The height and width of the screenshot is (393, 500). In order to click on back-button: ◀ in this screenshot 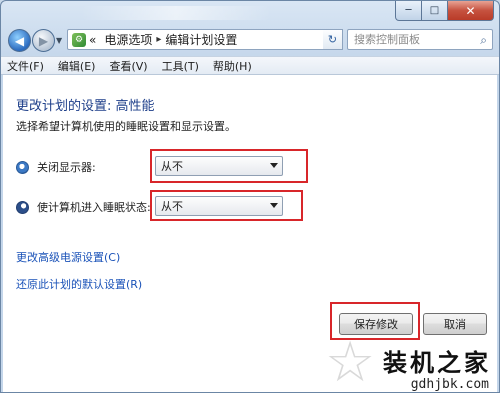, I will do `click(19, 40)`.